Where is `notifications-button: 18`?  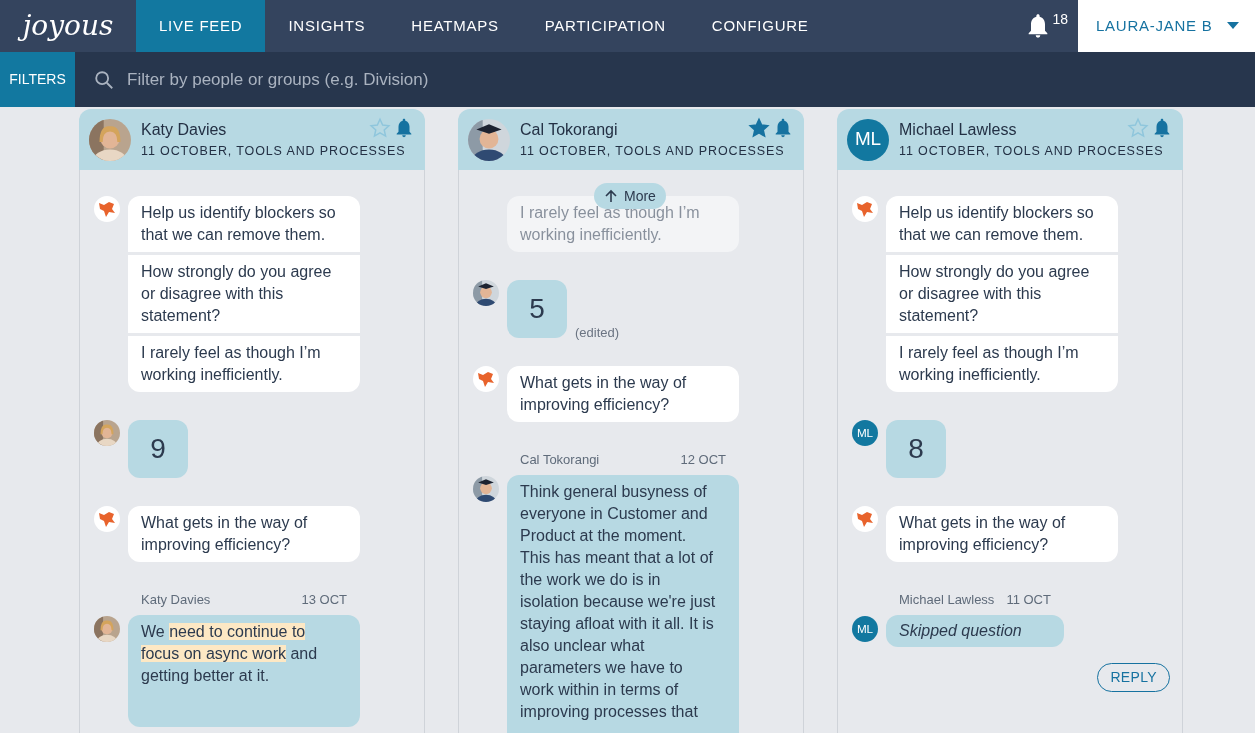
notifications-button: 18 is located at coordinates (1051, 26).